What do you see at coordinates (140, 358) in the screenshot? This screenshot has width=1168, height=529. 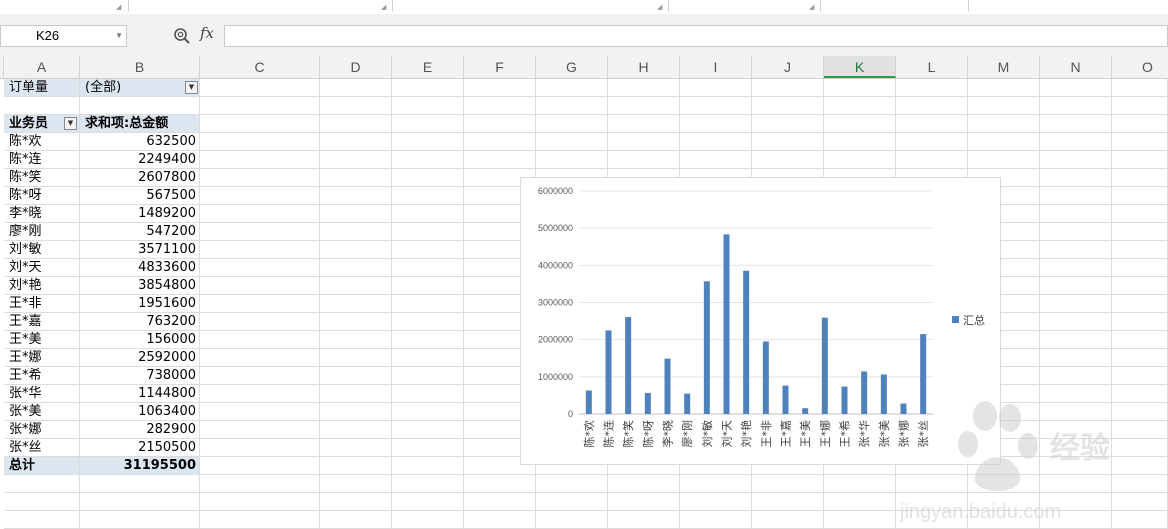 I see `pivot-row-value: 2592000` at bounding box center [140, 358].